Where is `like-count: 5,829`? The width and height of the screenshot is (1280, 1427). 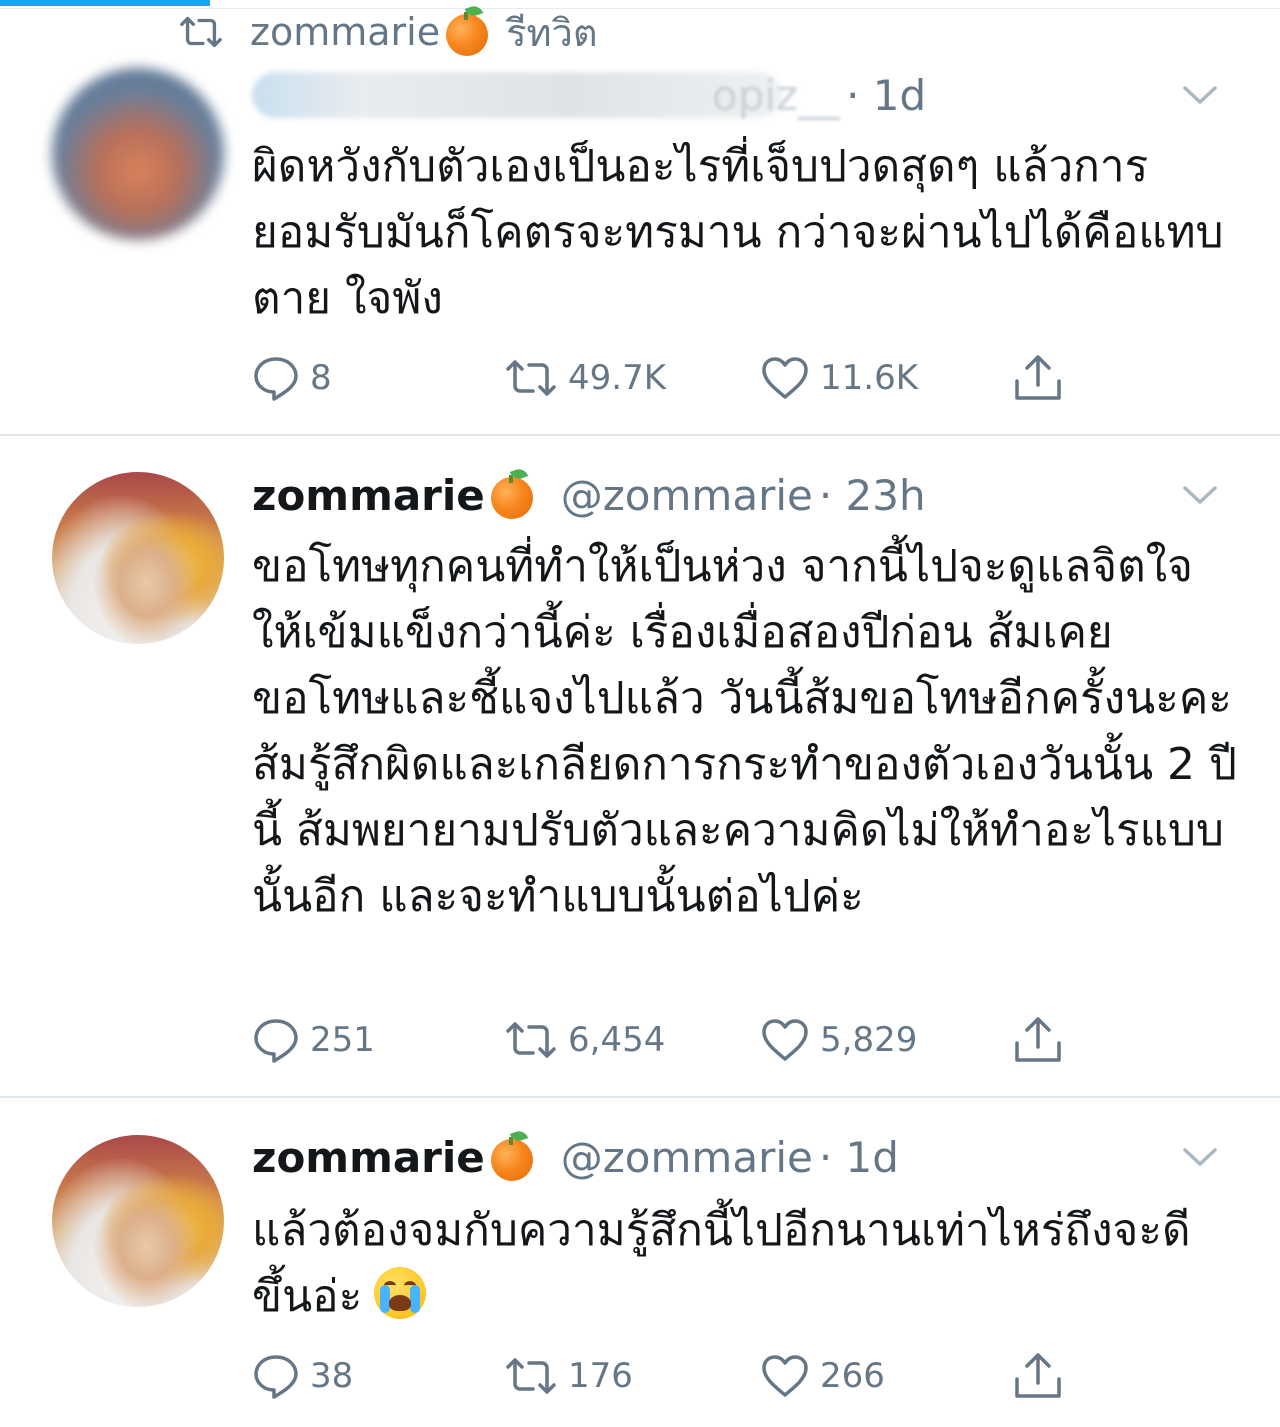
like-count: 5,829 is located at coordinates (869, 1040).